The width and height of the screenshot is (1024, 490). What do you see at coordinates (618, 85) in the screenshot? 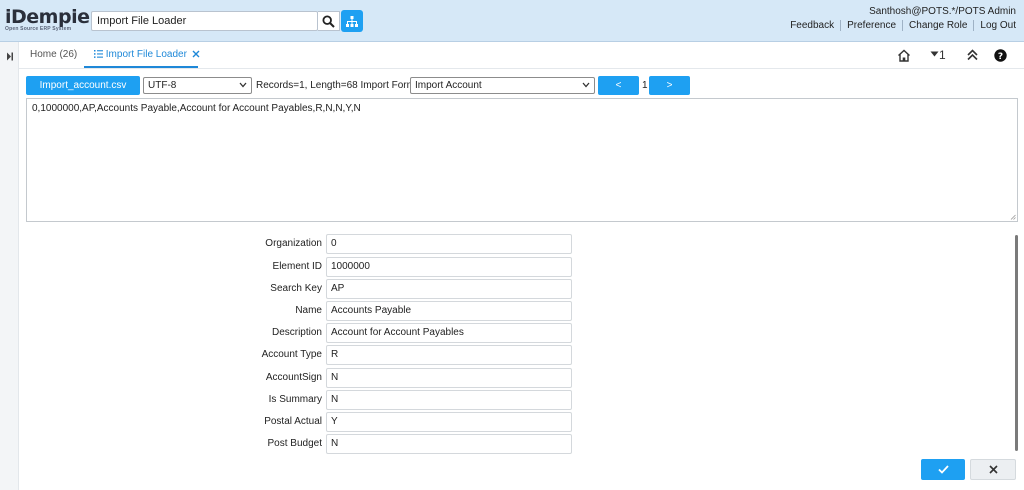
I see `previous-record-button: <` at bounding box center [618, 85].